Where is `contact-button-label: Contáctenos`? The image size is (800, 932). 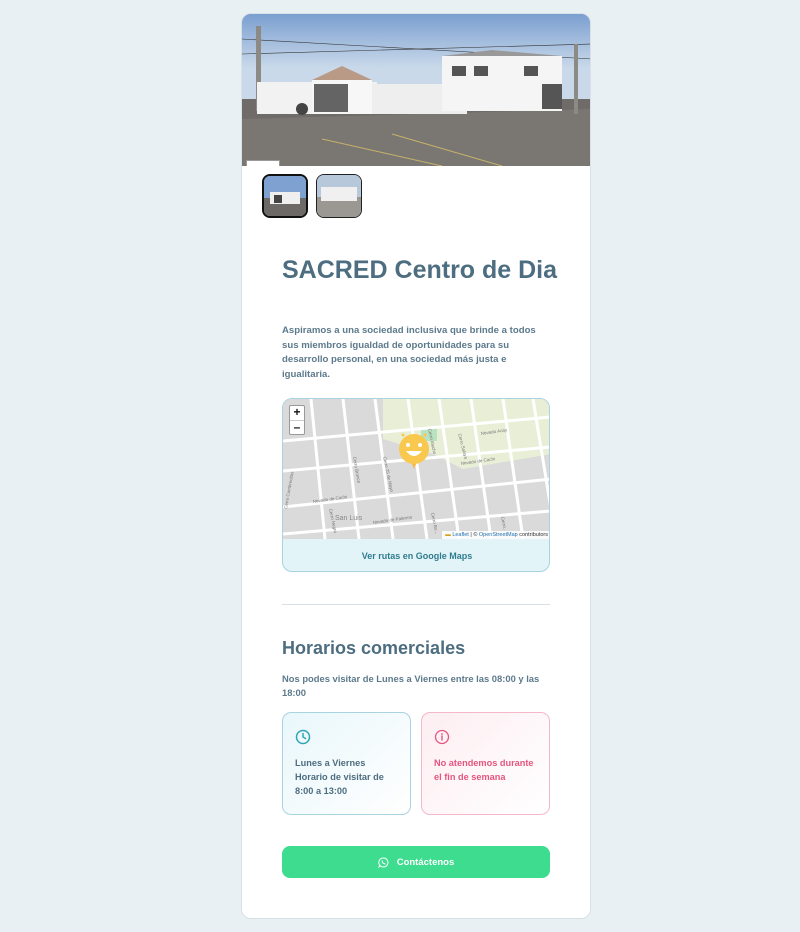
contact-button-label: Contáctenos is located at coordinates (425, 862).